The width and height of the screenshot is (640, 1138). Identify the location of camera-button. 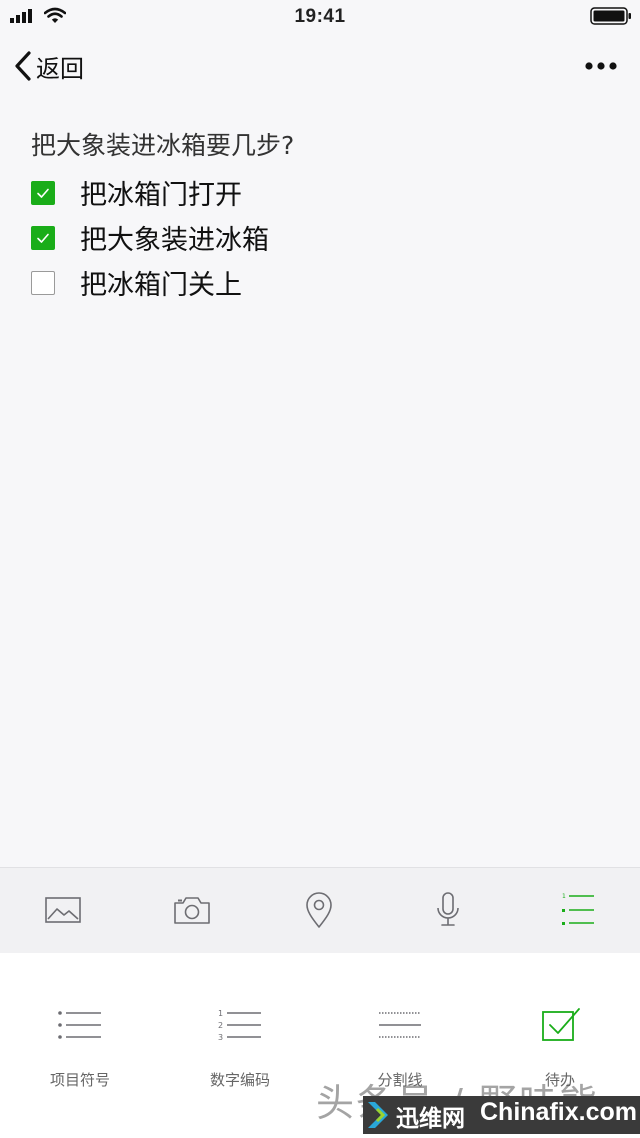
(192, 910).